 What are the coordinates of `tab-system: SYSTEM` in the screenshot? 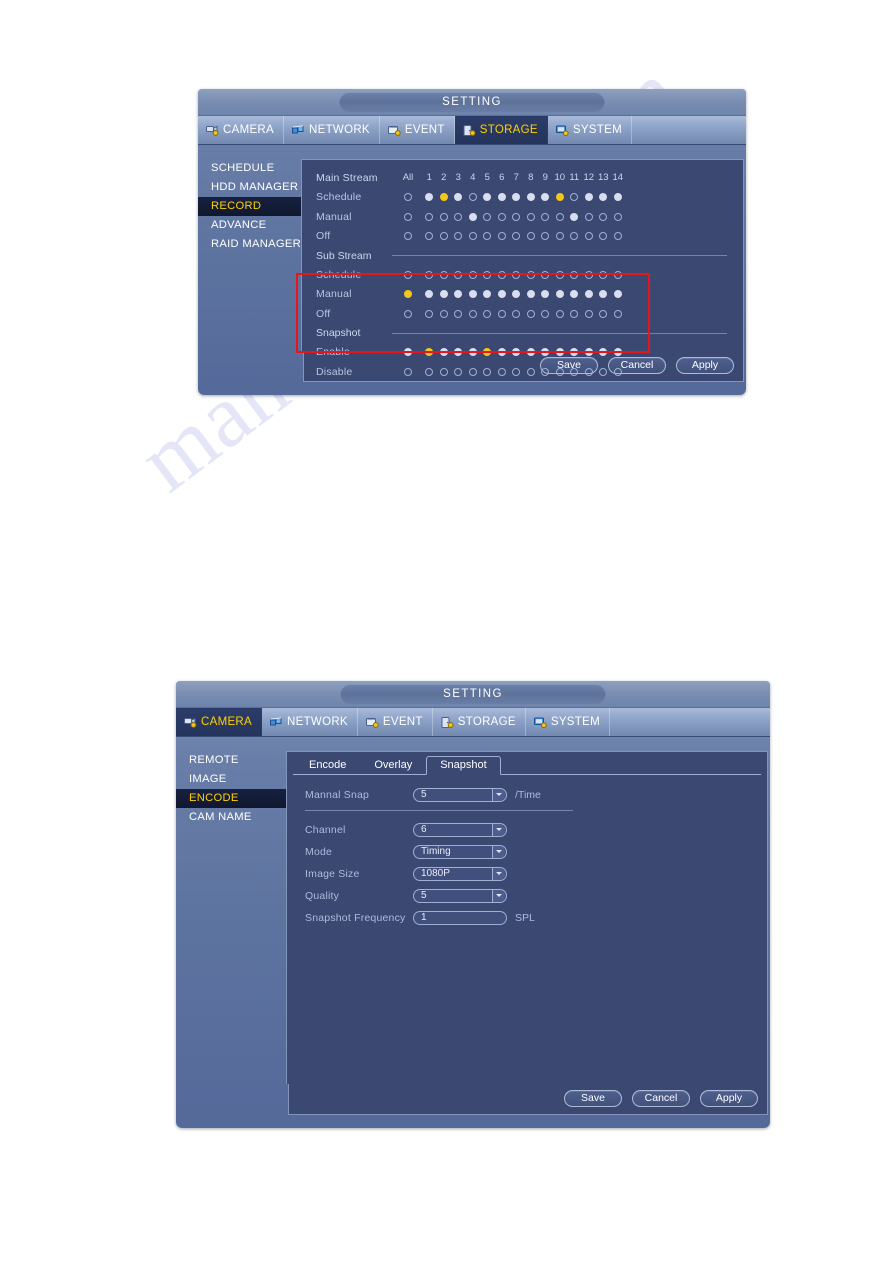 It's located at (568, 722).